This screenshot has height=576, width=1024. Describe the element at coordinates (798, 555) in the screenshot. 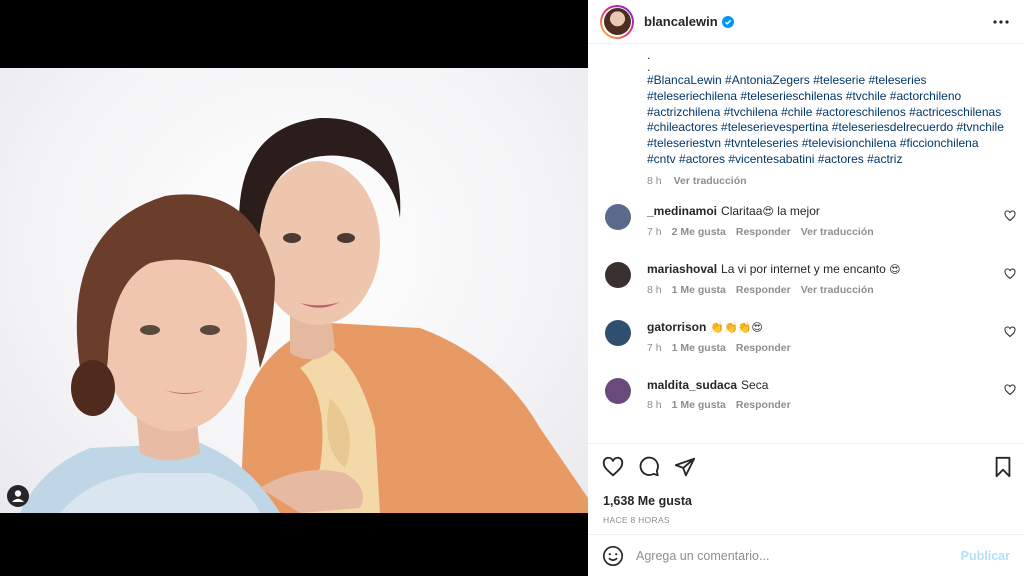

I see `comment-input` at that location.